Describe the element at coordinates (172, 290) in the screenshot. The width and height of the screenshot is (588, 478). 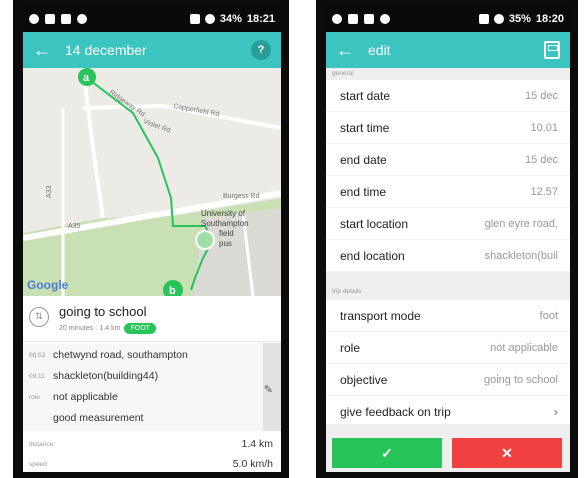
I see `end-marker-label: b` at that location.